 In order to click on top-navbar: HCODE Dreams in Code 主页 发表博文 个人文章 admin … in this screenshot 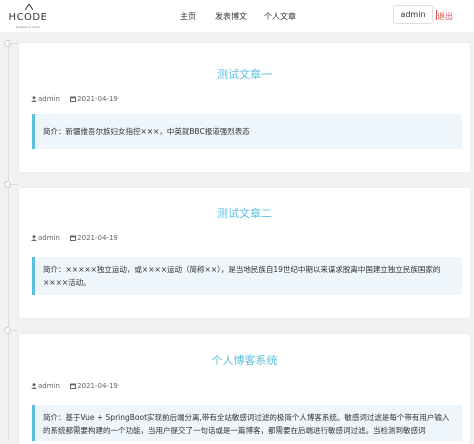, I will do `click(237, 16)`.